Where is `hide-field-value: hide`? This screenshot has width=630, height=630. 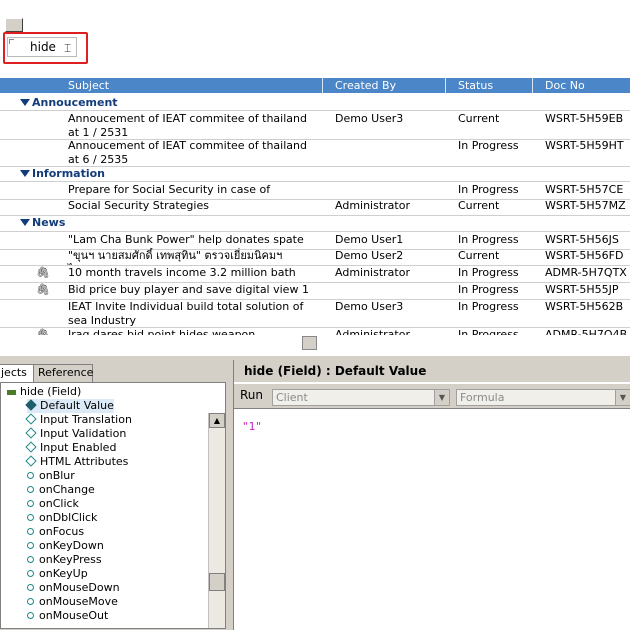
hide-field-value: hide is located at coordinates (43, 47).